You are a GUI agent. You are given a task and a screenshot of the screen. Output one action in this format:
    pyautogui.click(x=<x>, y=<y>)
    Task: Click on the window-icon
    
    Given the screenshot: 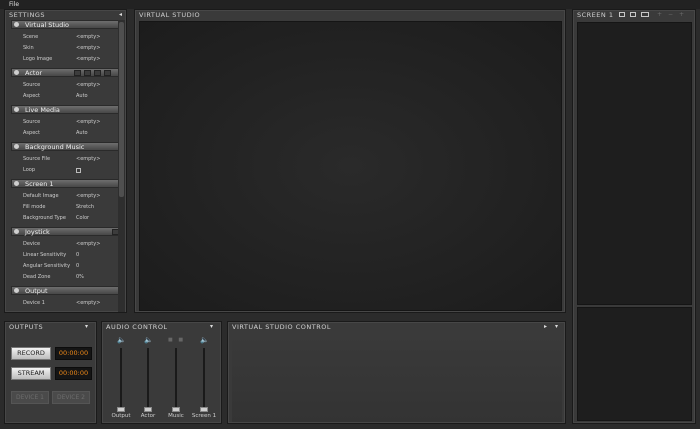 What is the action you would take?
    pyautogui.click(x=633, y=14)
    